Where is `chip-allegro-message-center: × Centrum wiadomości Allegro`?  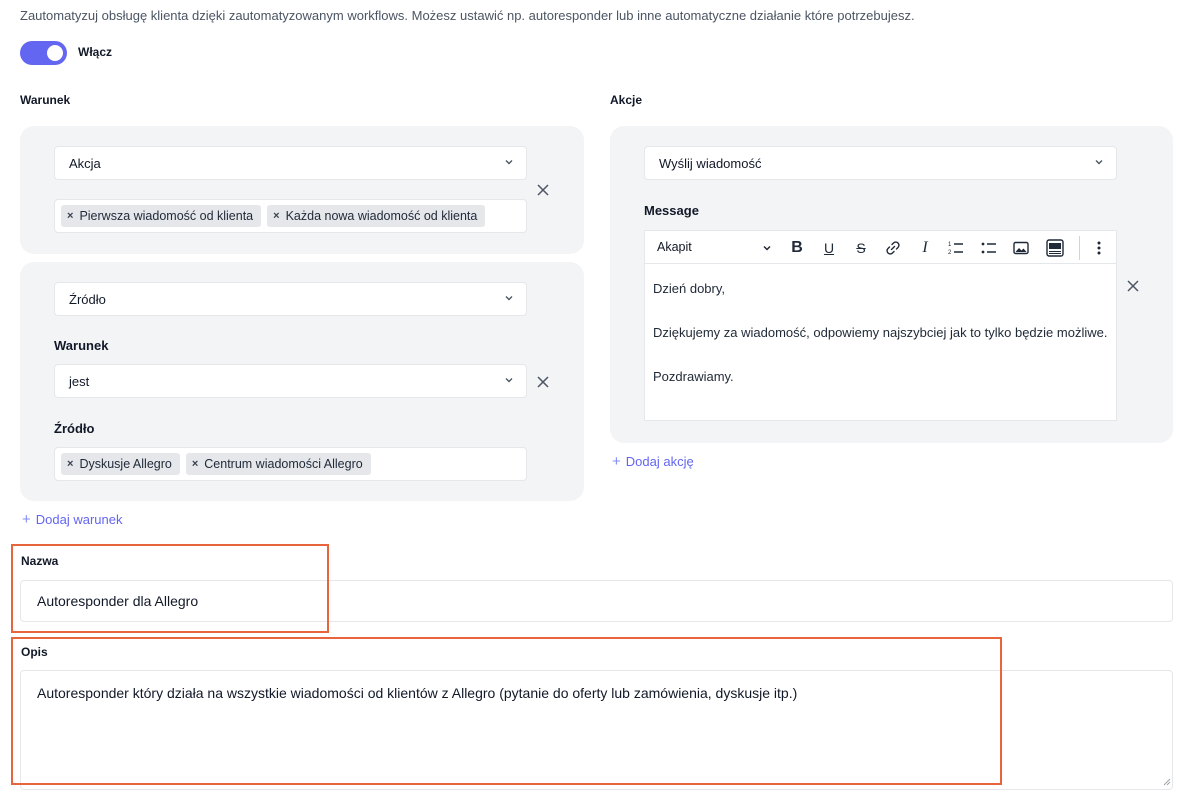 chip-allegro-message-center: × Centrum wiadomości Allegro is located at coordinates (278, 464).